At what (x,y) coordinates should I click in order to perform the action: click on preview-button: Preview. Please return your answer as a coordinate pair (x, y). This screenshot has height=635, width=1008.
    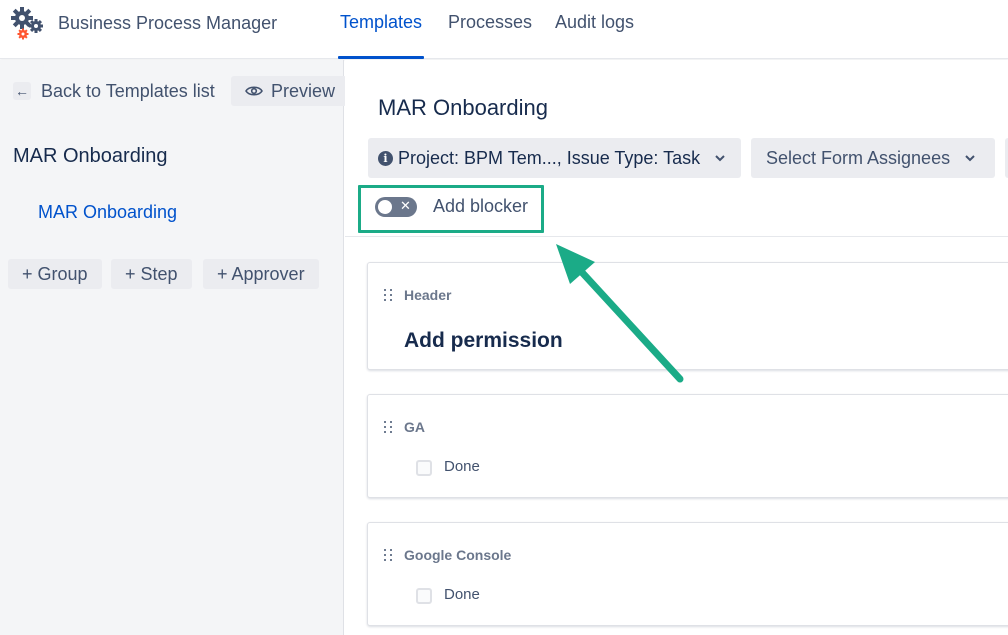
    Looking at the image, I should click on (289, 91).